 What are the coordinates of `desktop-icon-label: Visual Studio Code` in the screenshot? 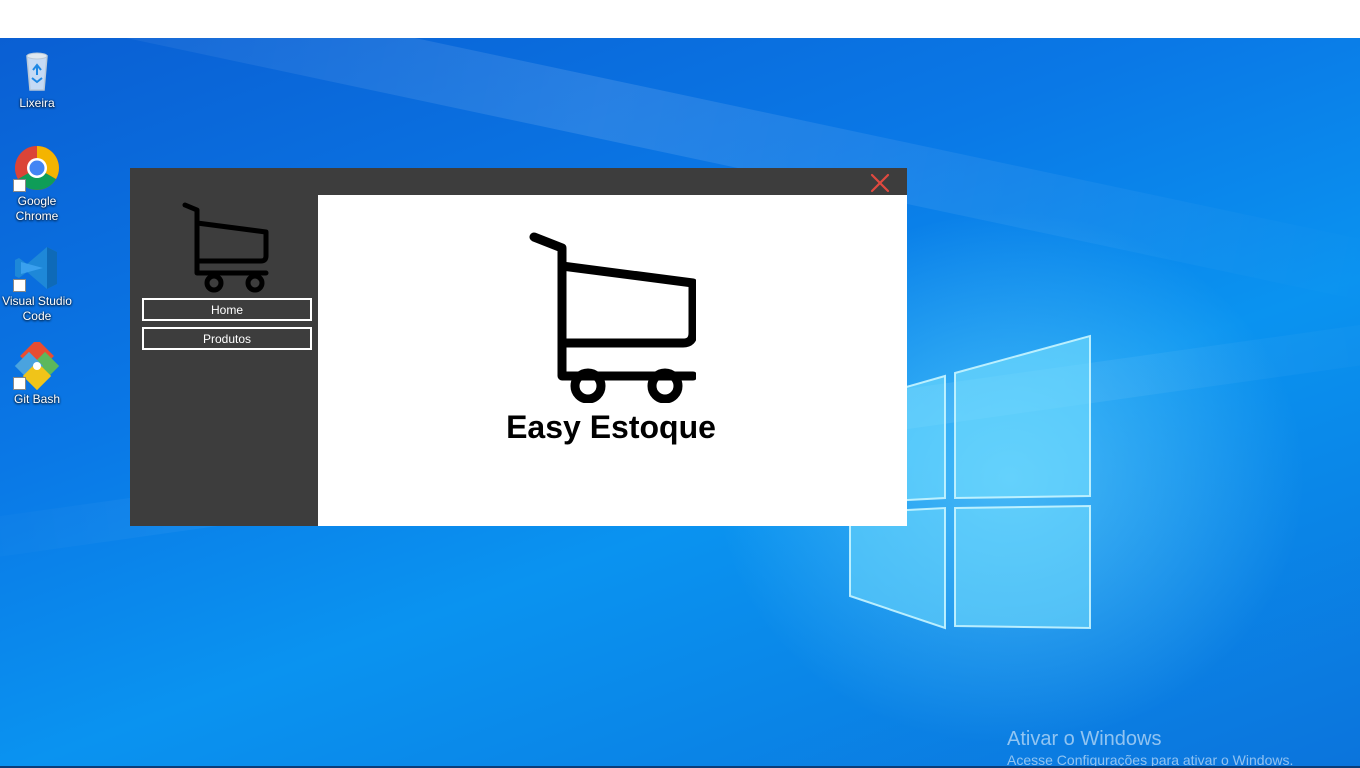 It's located at (37, 309).